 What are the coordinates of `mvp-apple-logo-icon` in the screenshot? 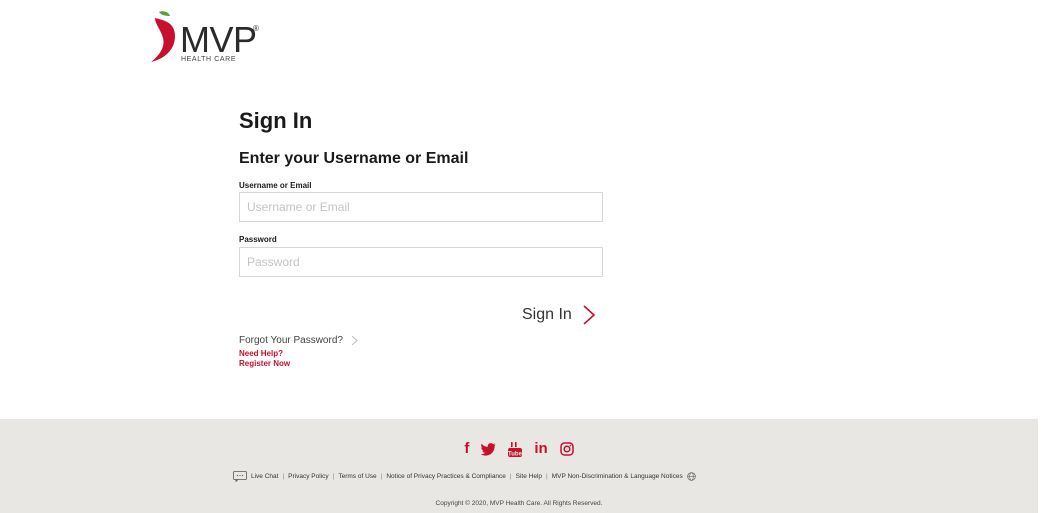 It's located at (163, 36).